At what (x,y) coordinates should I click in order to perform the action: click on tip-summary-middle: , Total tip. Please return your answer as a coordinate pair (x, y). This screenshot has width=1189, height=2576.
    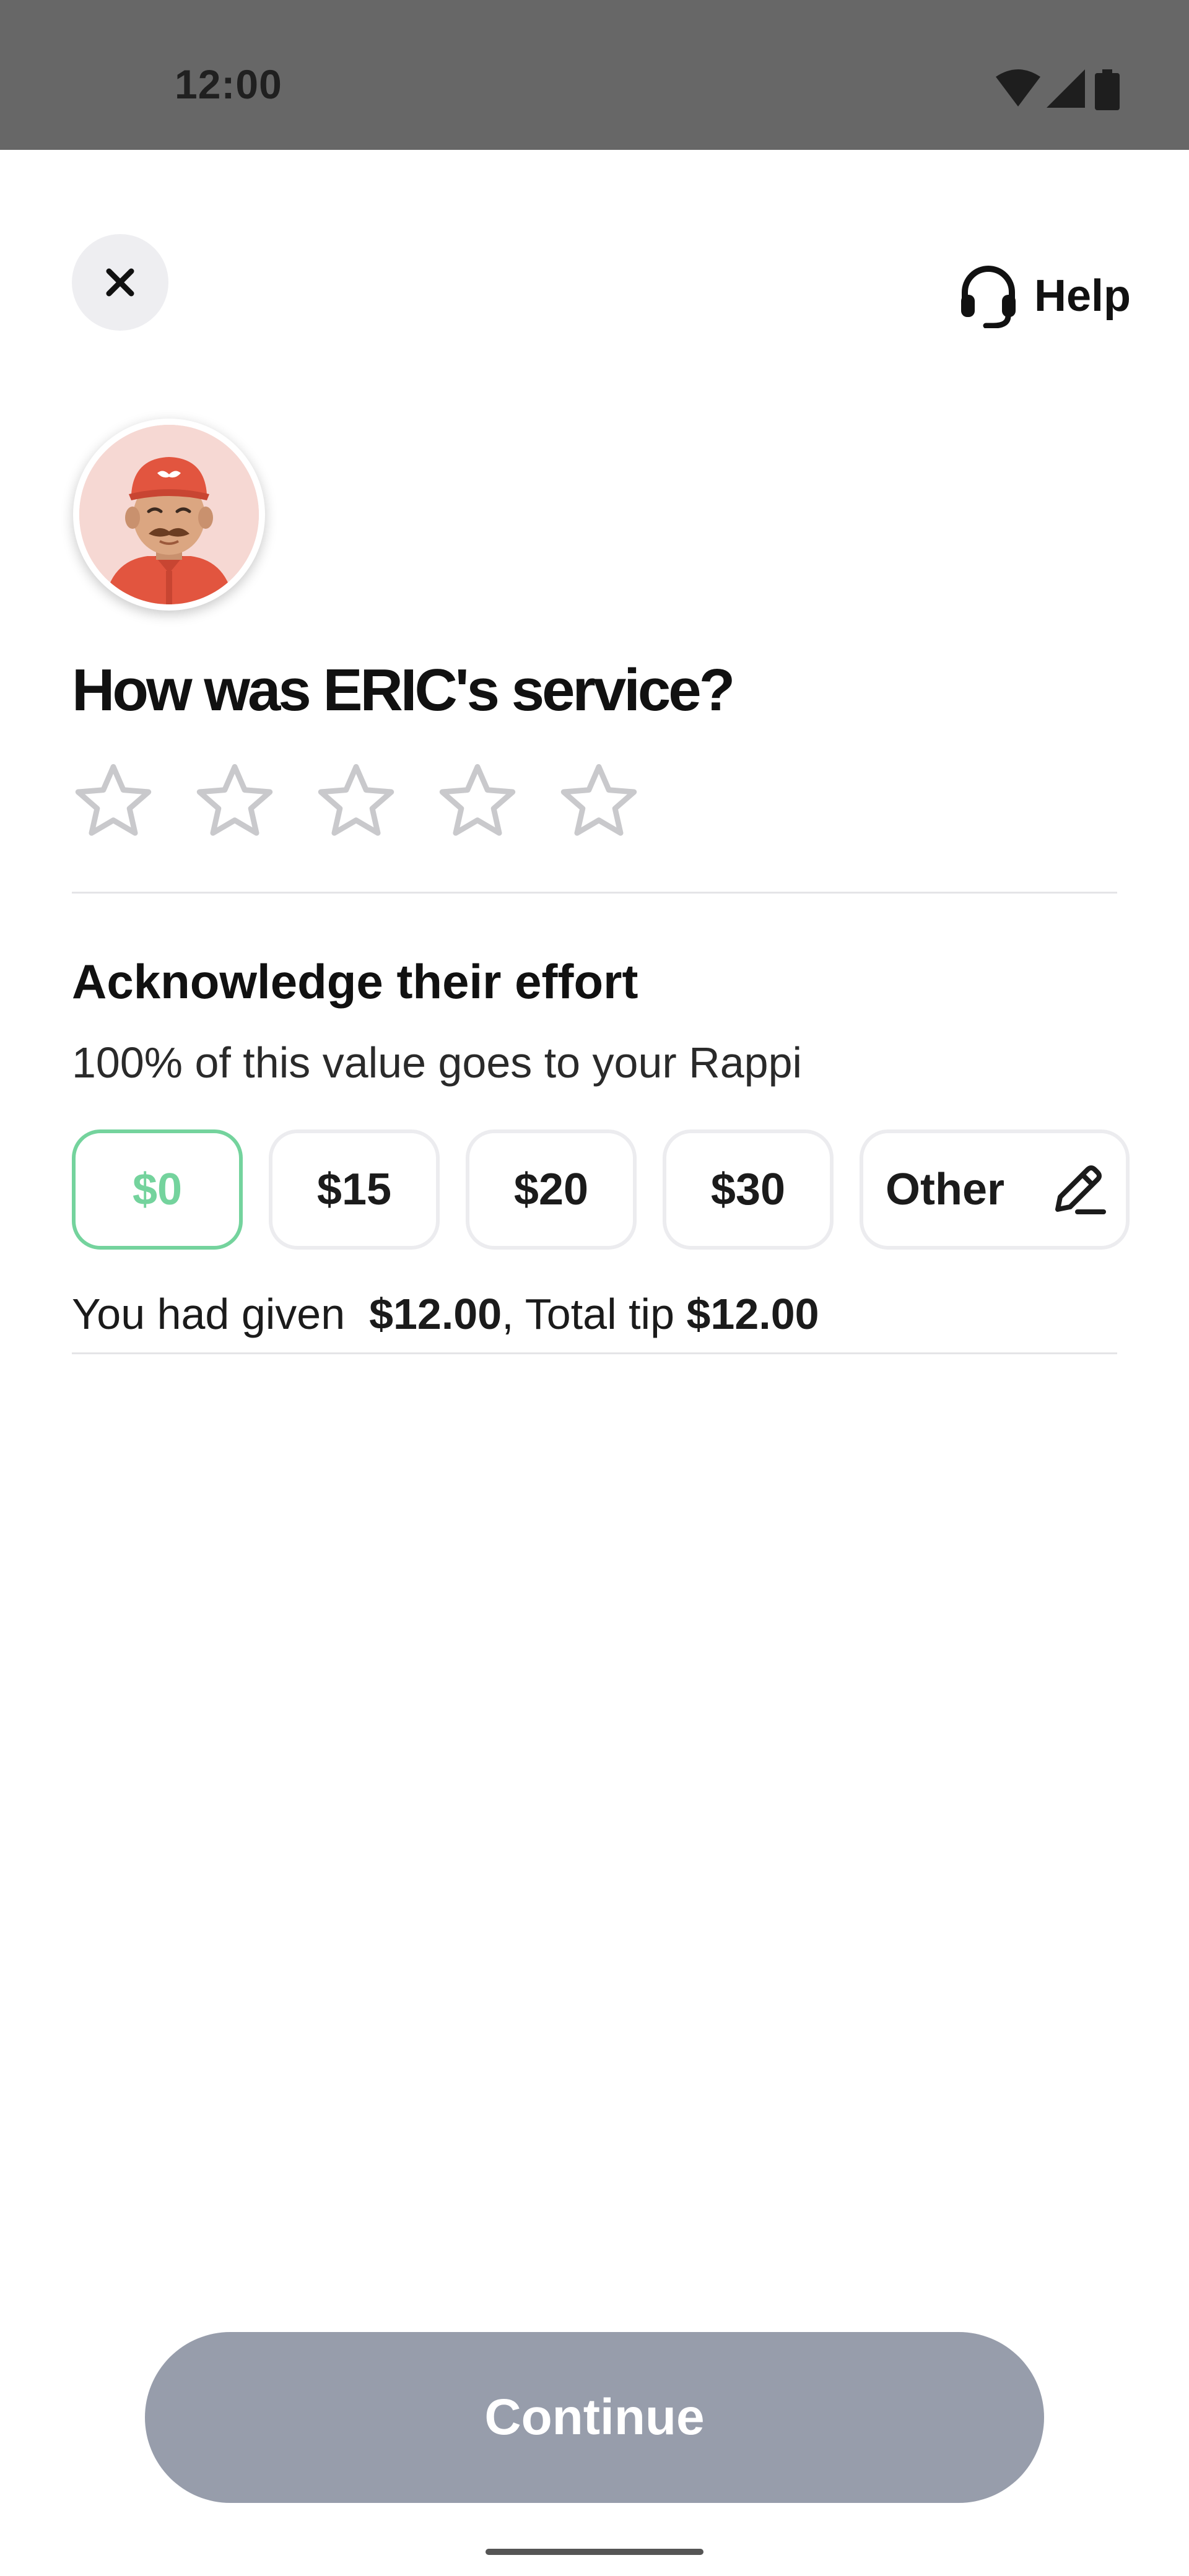
    Looking at the image, I should click on (594, 1314).